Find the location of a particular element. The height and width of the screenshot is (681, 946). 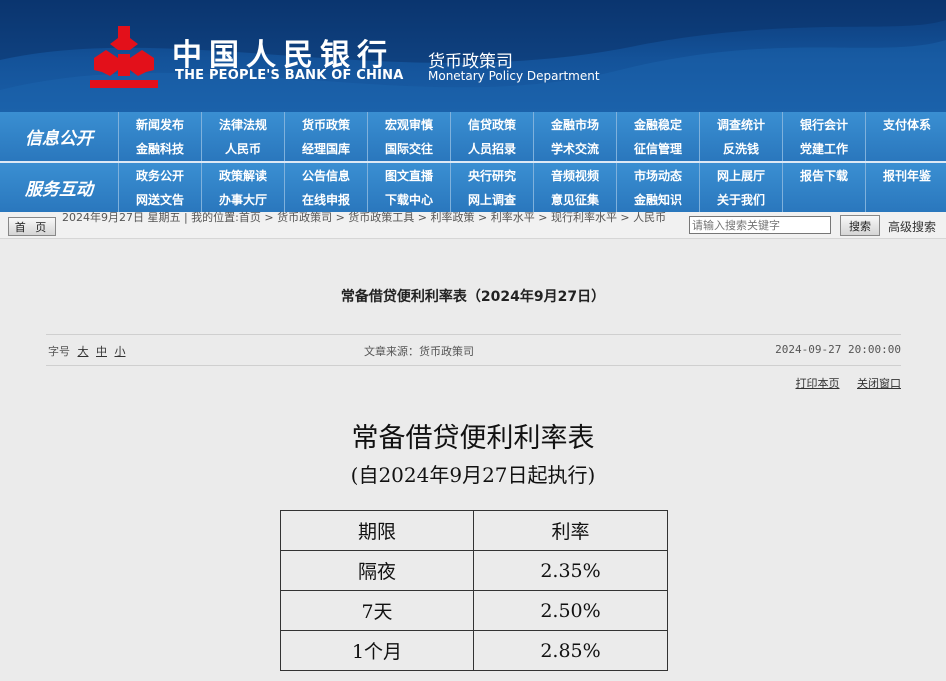

column-header-rate: 利率 is located at coordinates (570, 530).